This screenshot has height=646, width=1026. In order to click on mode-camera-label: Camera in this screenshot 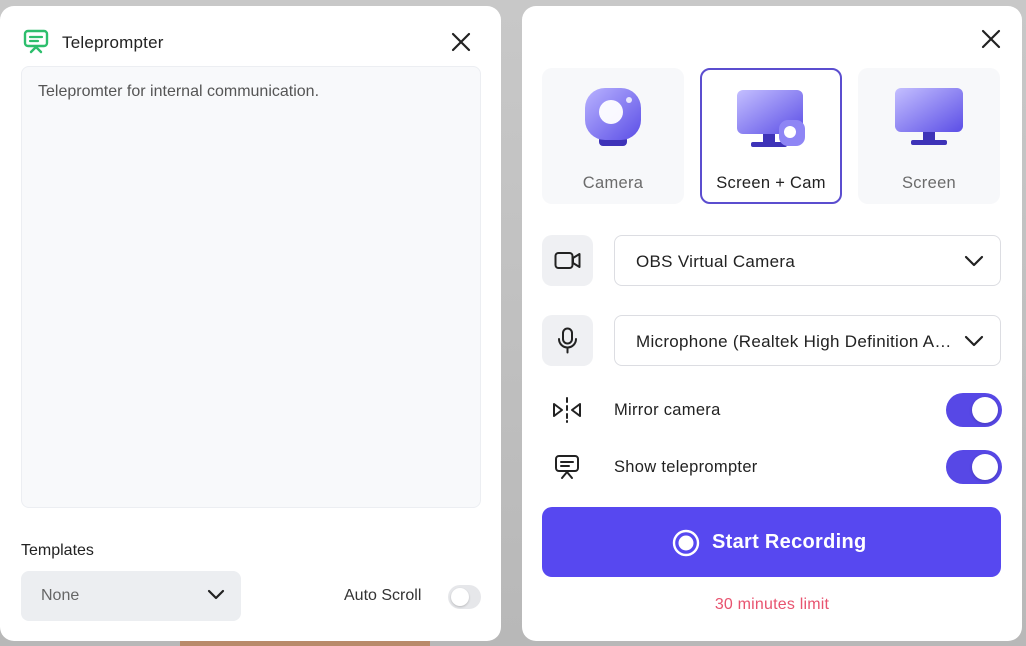, I will do `click(613, 183)`.